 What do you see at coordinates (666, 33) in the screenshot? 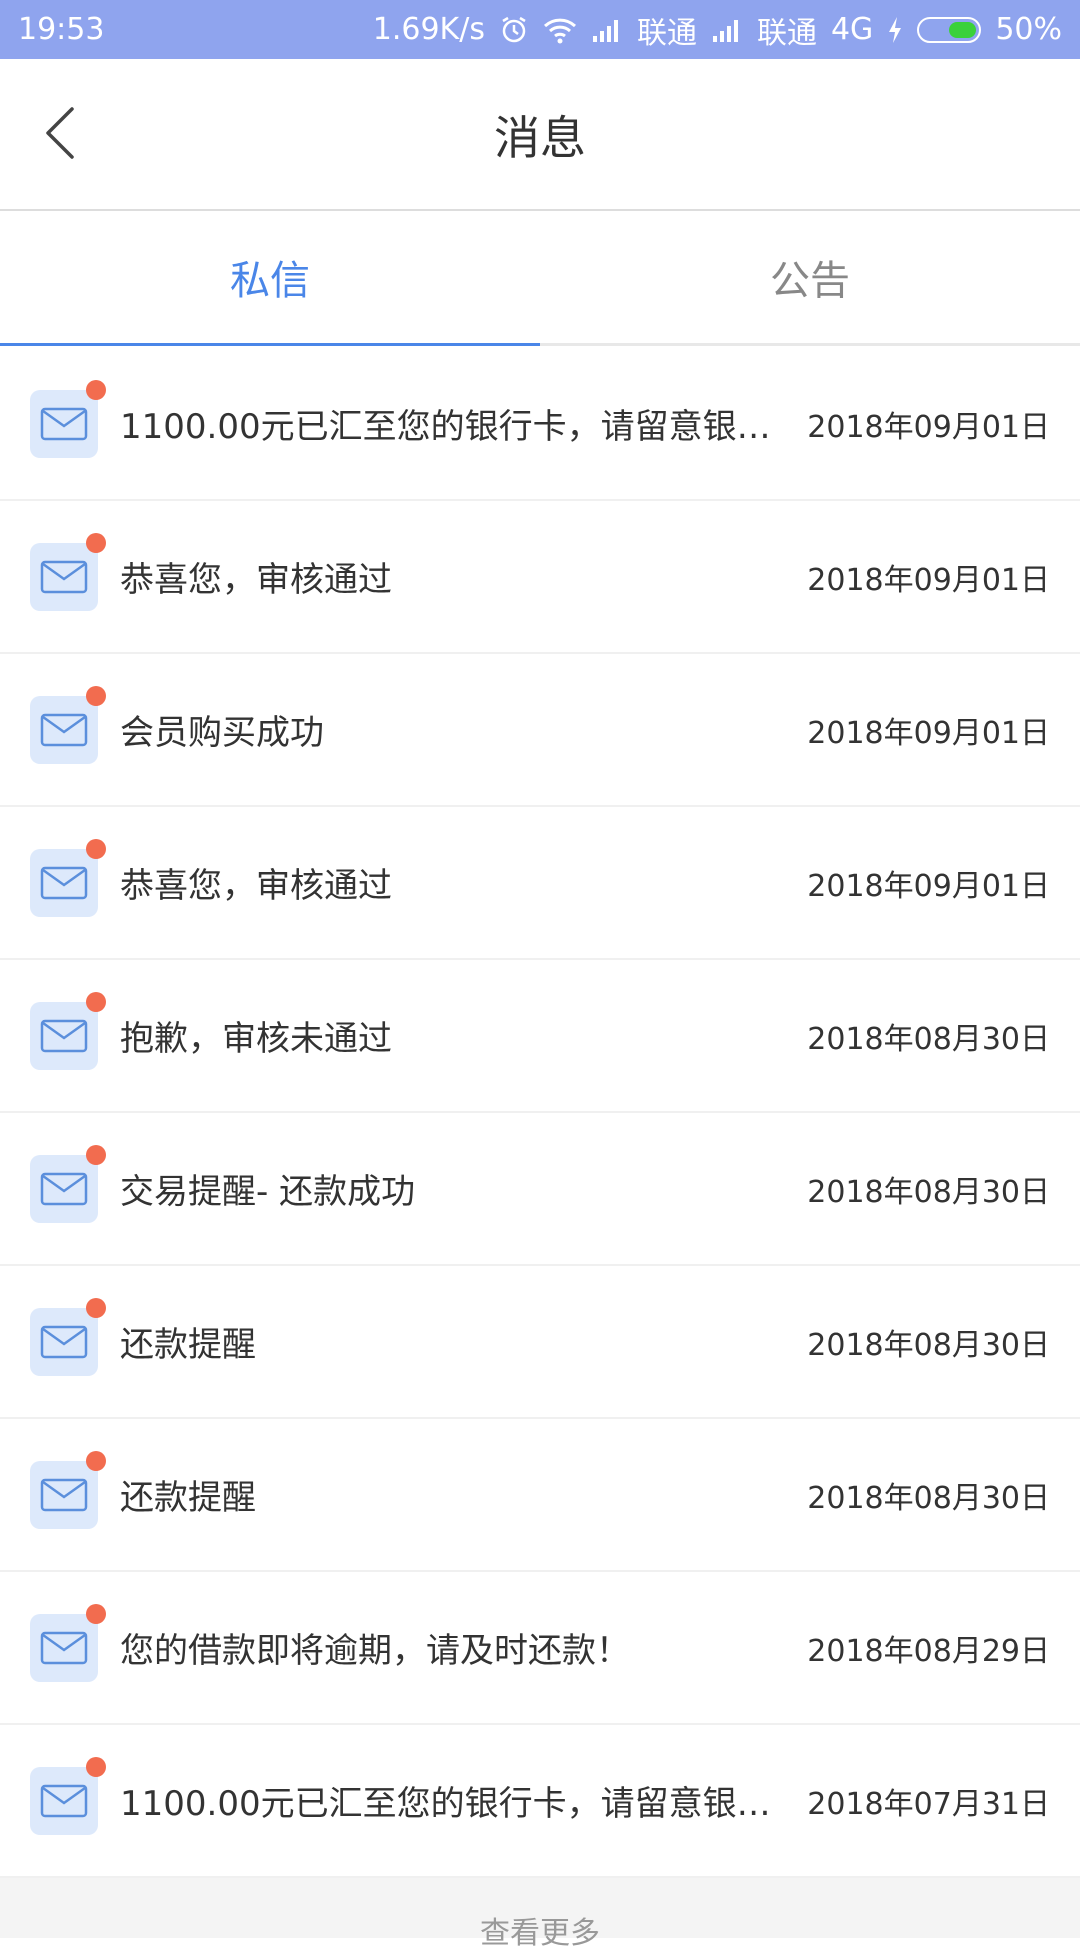
I see `carrier-1: 联通` at bounding box center [666, 33].